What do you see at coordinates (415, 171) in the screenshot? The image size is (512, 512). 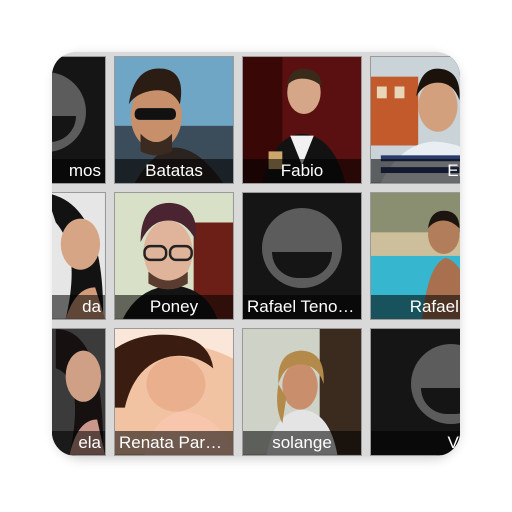 I see `contact-name: Erick` at bounding box center [415, 171].